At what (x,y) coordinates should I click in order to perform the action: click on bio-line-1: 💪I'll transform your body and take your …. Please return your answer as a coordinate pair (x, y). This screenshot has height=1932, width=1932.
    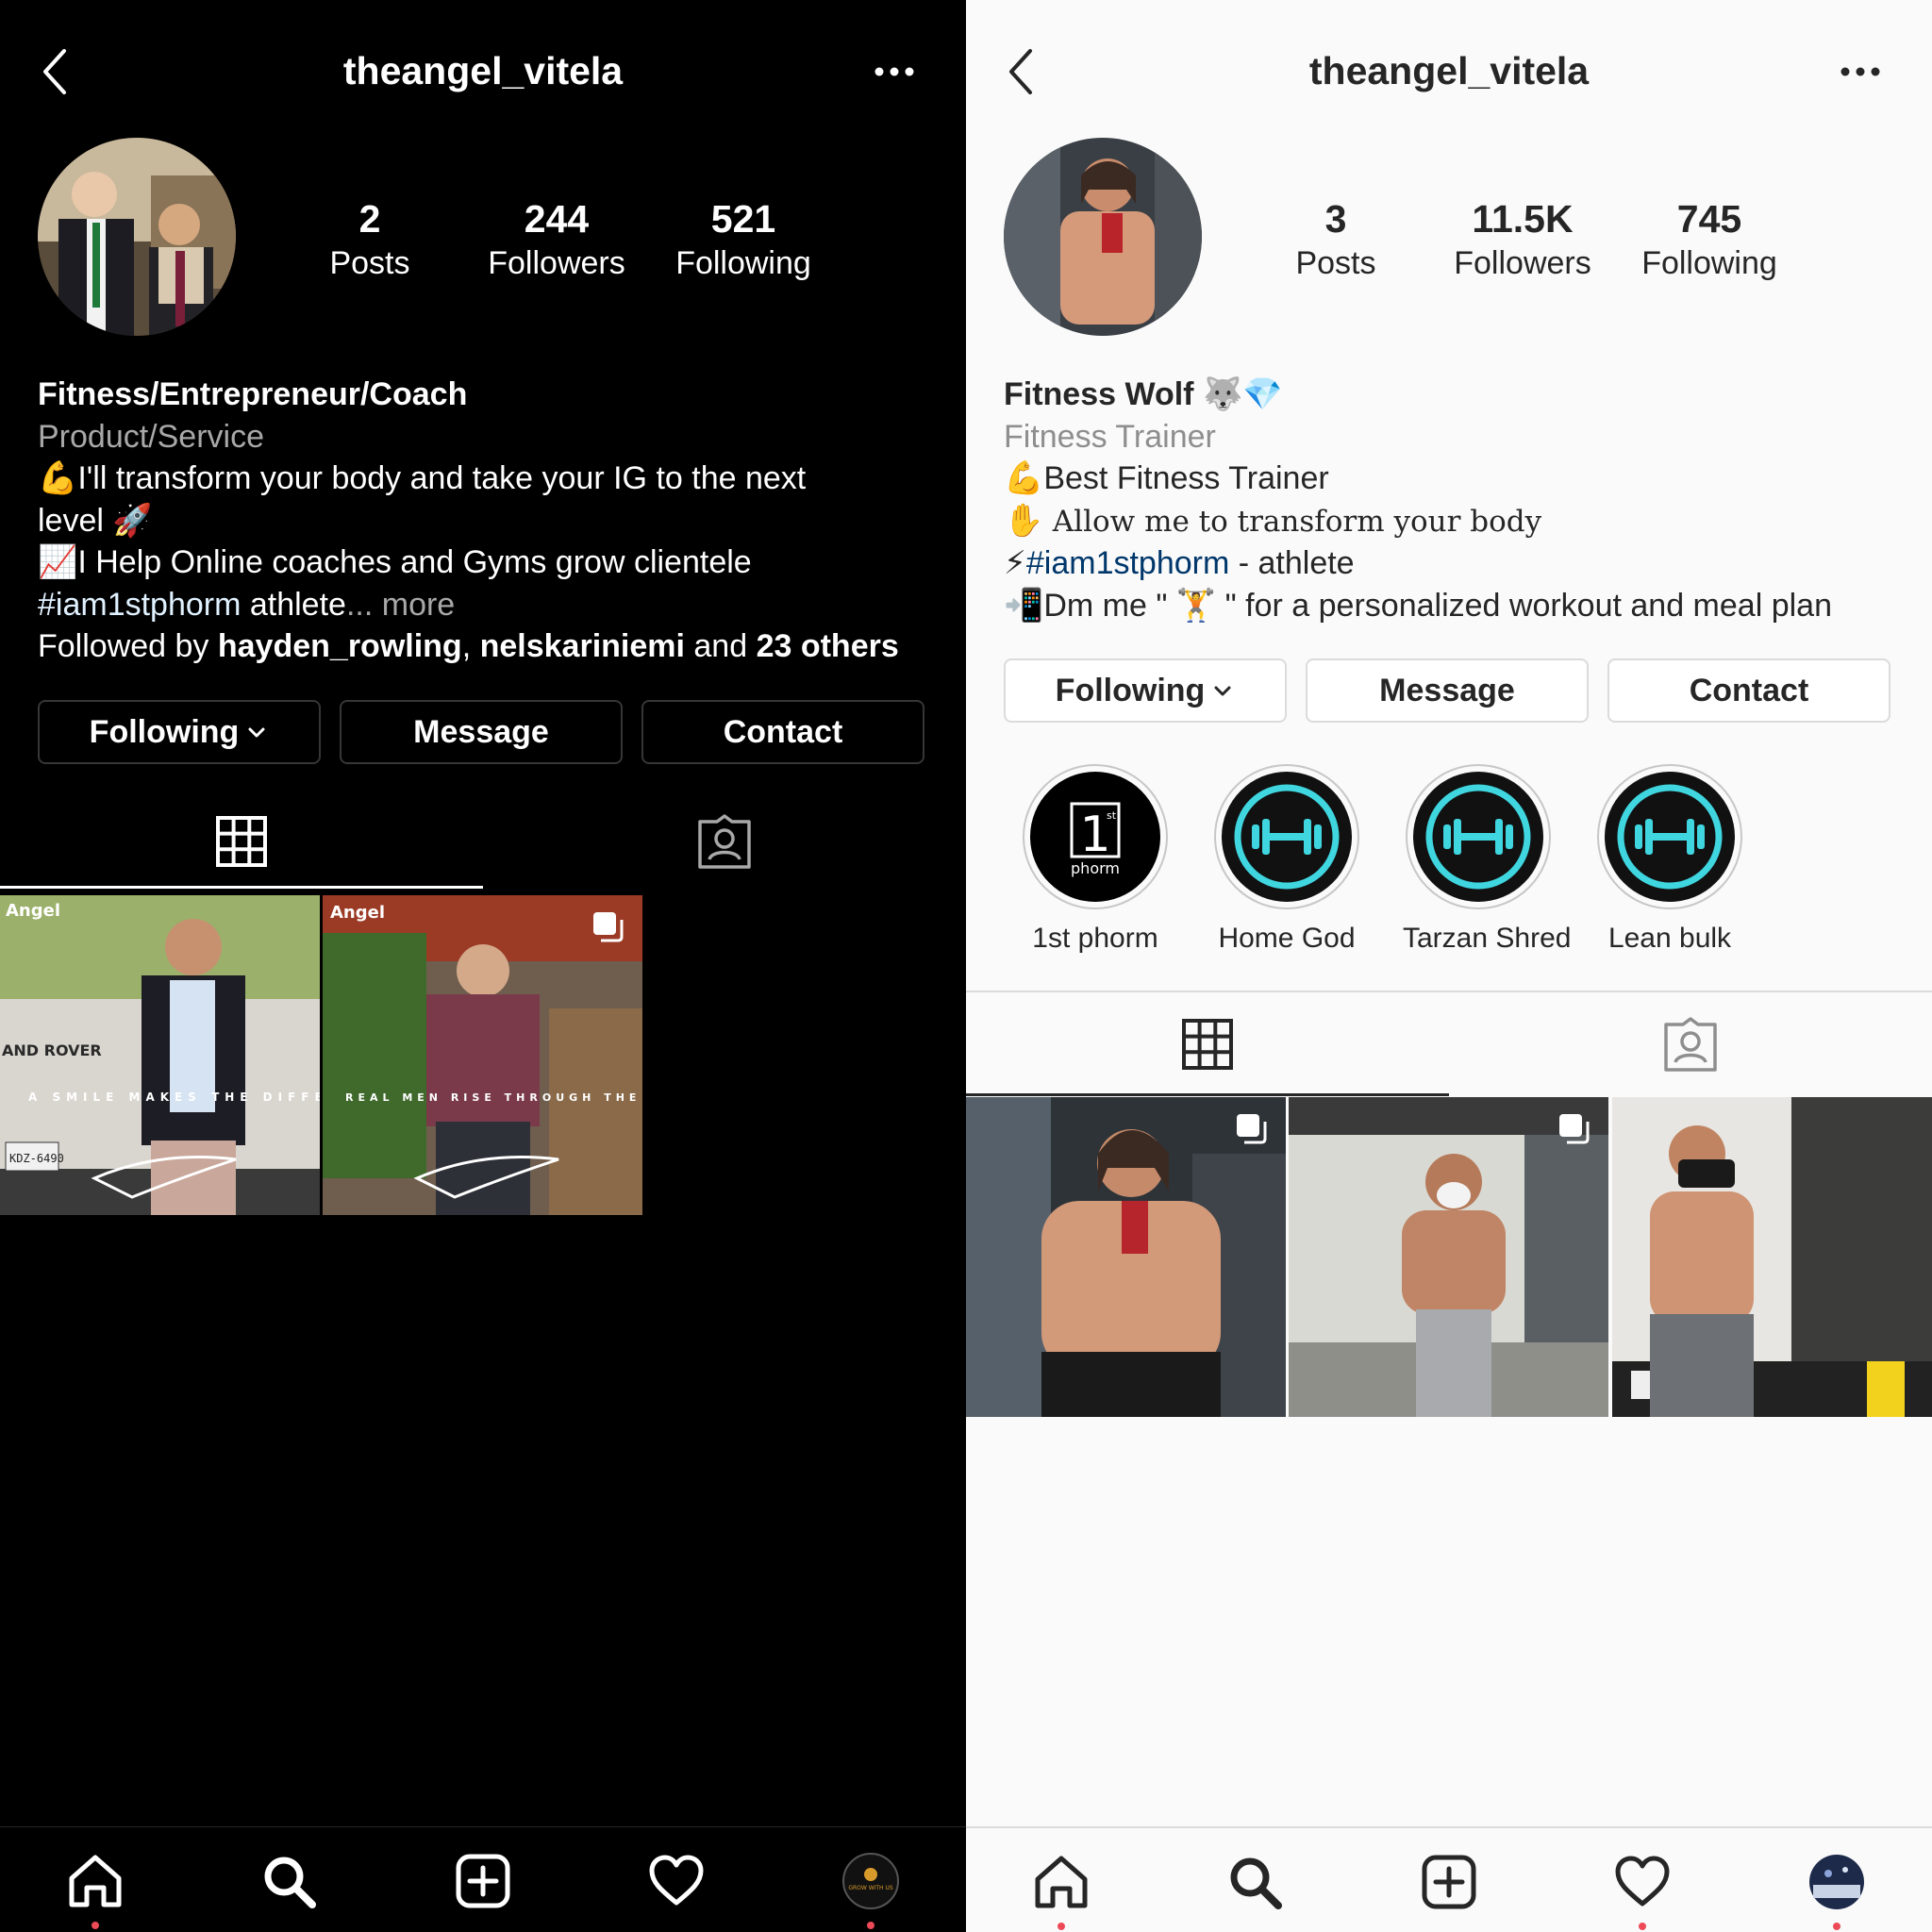
    Looking at the image, I should click on (423, 478).